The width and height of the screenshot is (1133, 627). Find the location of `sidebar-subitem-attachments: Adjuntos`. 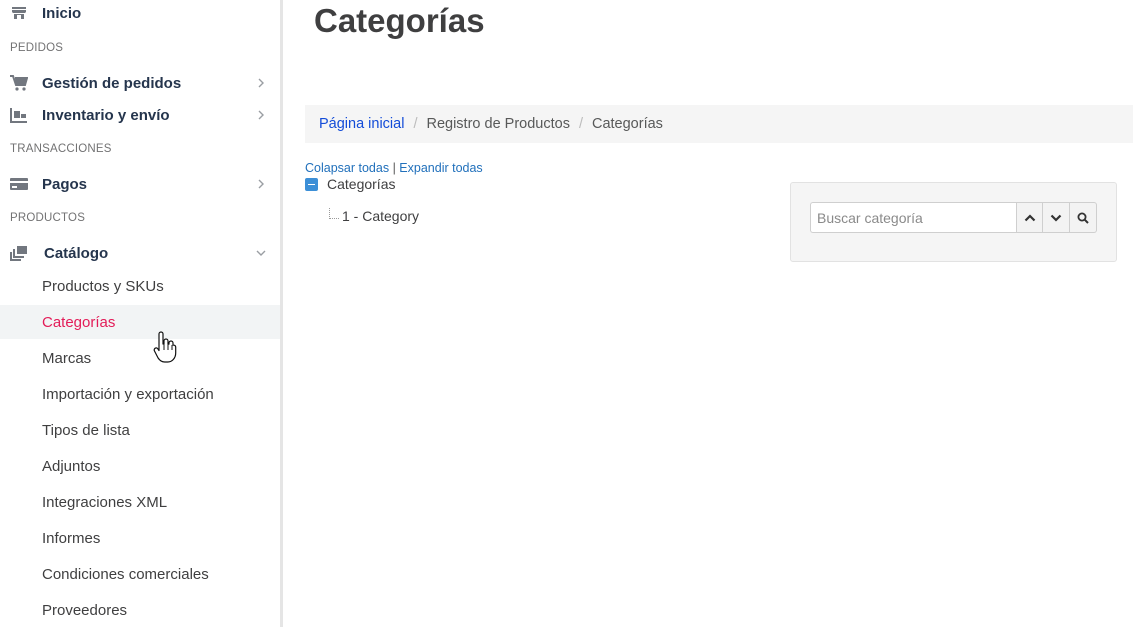

sidebar-subitem-attachments: Adjuntos is located at coordinates (140, 466).